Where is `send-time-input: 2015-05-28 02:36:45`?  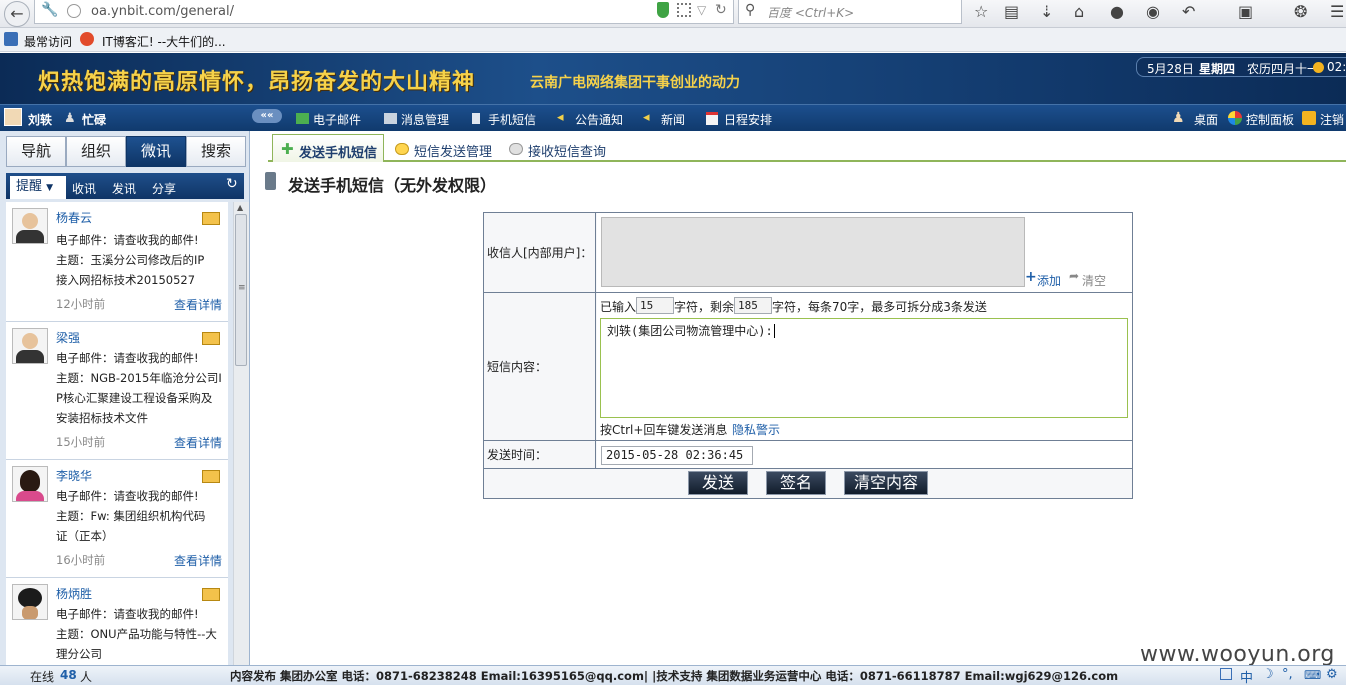 send-time-input: 2015-05-28 02:36:45 is located at coordinates (677, 455).